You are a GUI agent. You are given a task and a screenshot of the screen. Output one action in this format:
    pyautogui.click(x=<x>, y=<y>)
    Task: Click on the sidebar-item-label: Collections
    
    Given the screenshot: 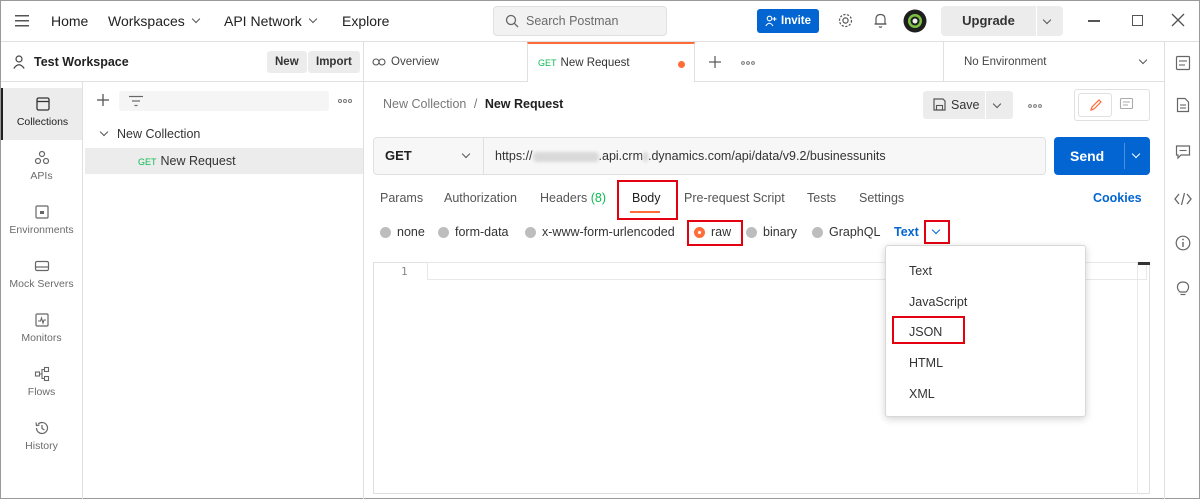 What is the action you would take?
    pyautogui.click(x=42, y=122)
    